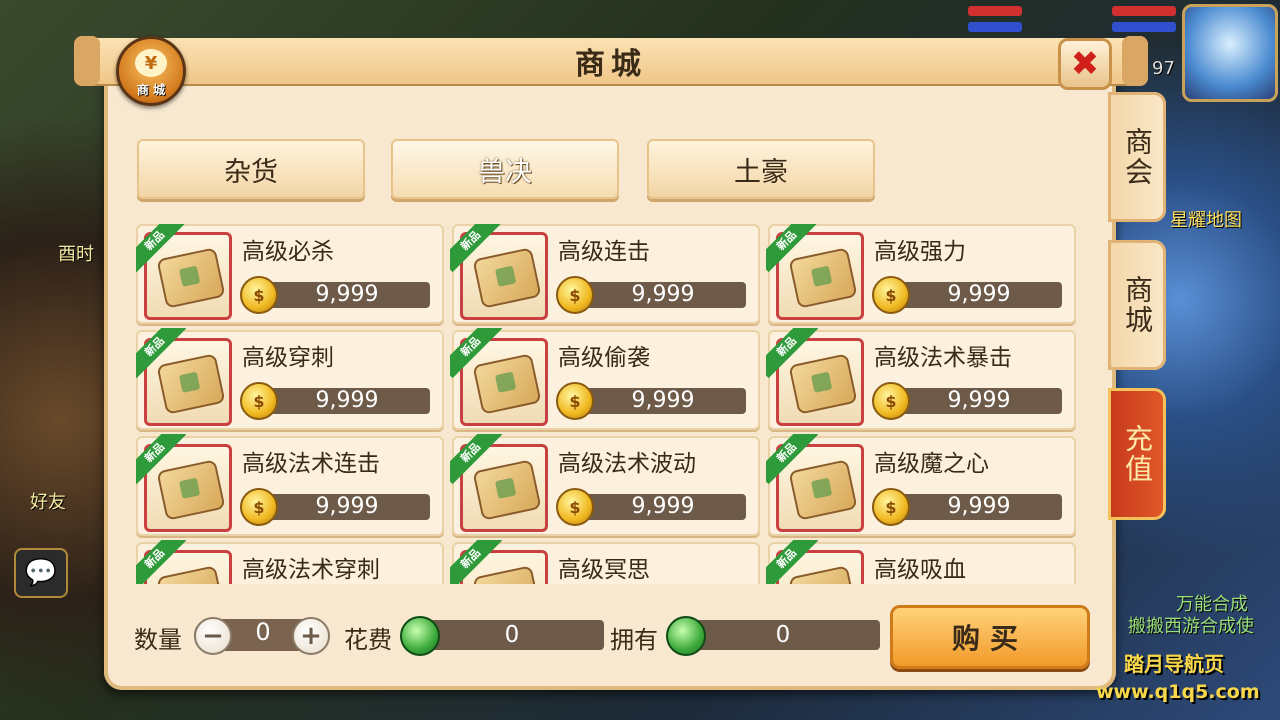  What do you see at coordinates (627, 464) in the screenshot?
I see `item-name: 高级法术波动` at bounding box center [627, 464].